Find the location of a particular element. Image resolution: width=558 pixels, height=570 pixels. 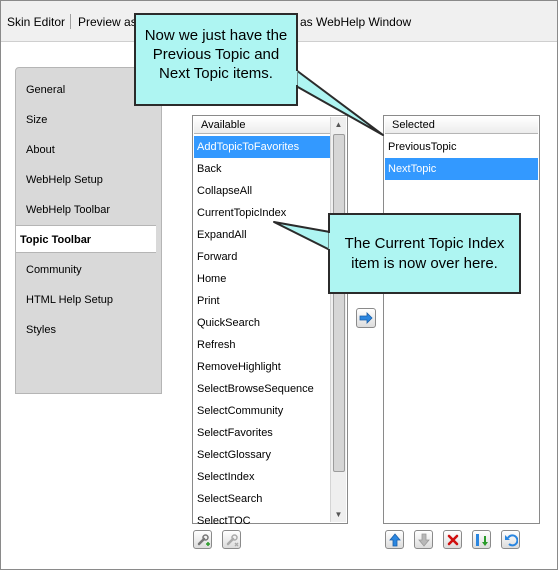

list-item: Print is located at coordinates (262, 301).